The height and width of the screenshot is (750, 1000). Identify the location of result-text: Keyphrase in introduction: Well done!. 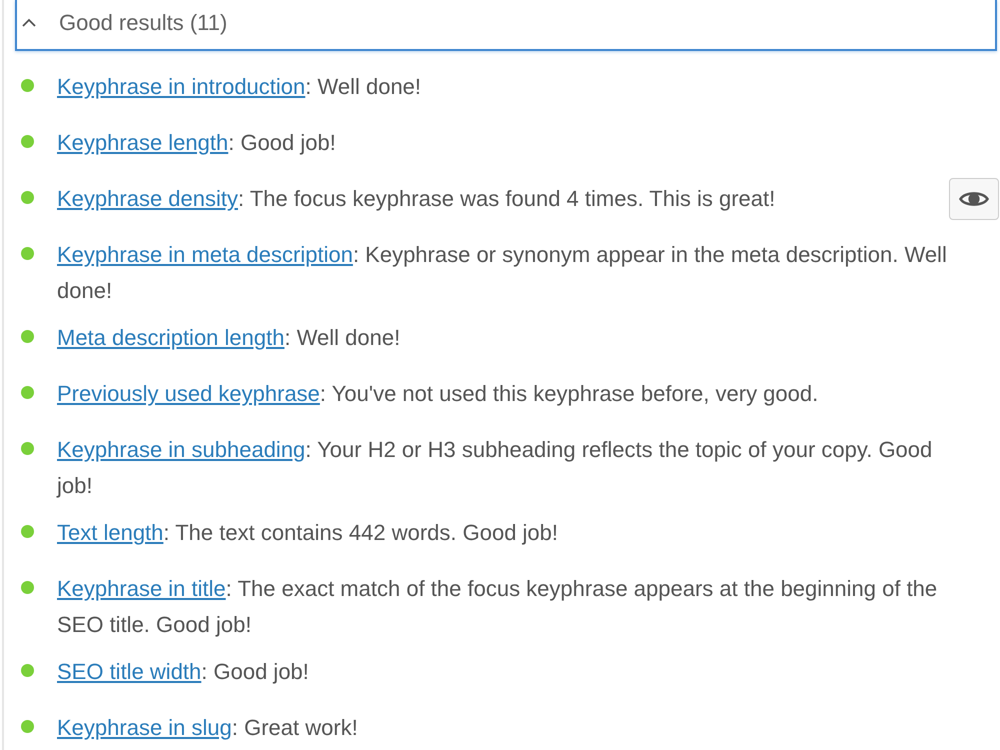
(239, 87).